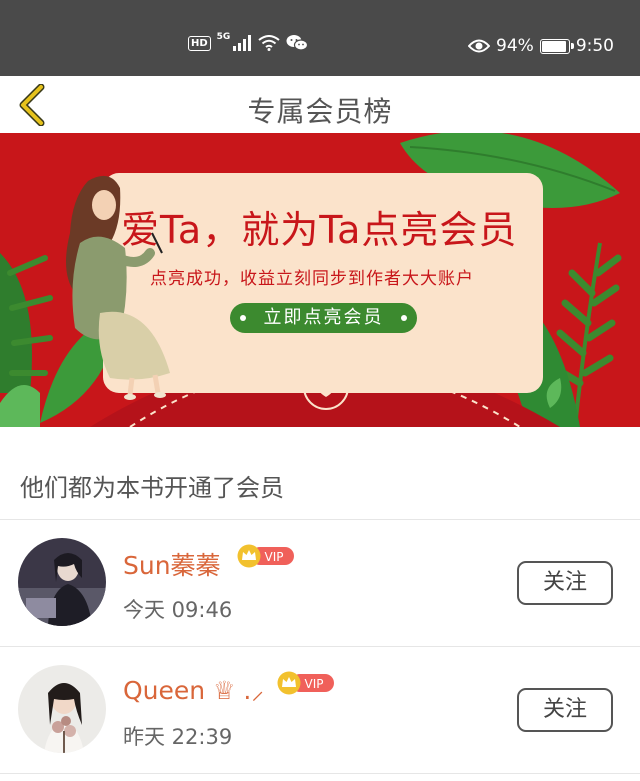  Describe the element at coordinates (152, 488) in the screenshot. I see `section-title: 他们都为本书开通了会员` at that location.